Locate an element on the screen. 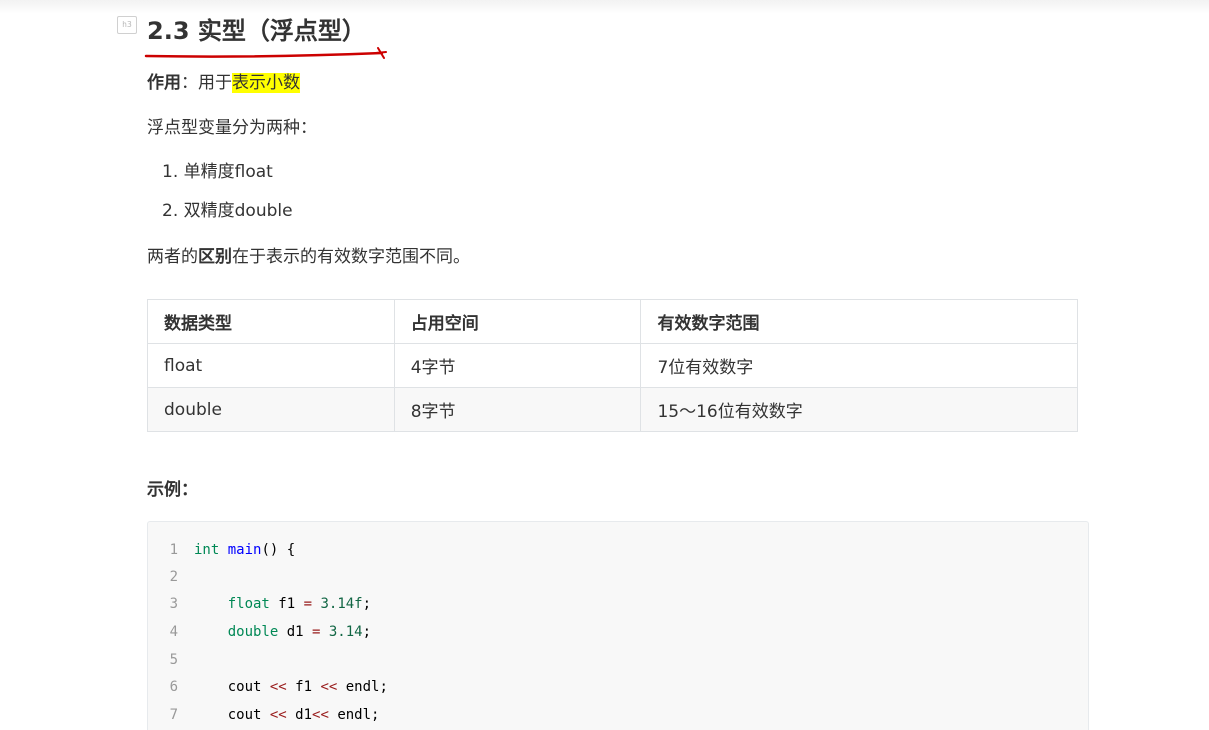  difference-before: 两者的 is located at coordinates (172, 257).